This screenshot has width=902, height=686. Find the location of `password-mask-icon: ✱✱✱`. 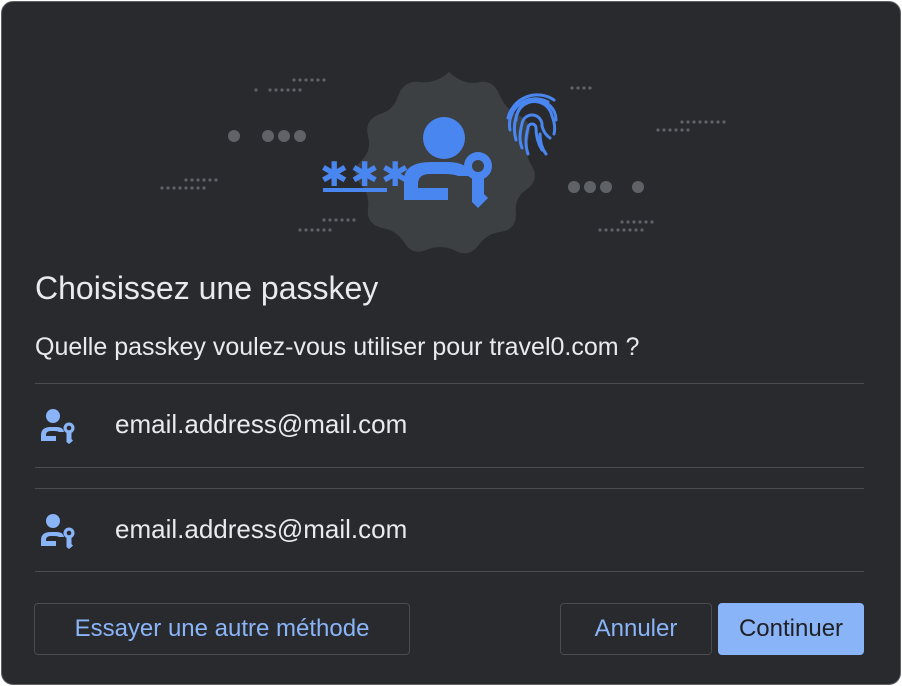

password-mask-icon: ✱✱✱ is located at coordinates (364, 175).